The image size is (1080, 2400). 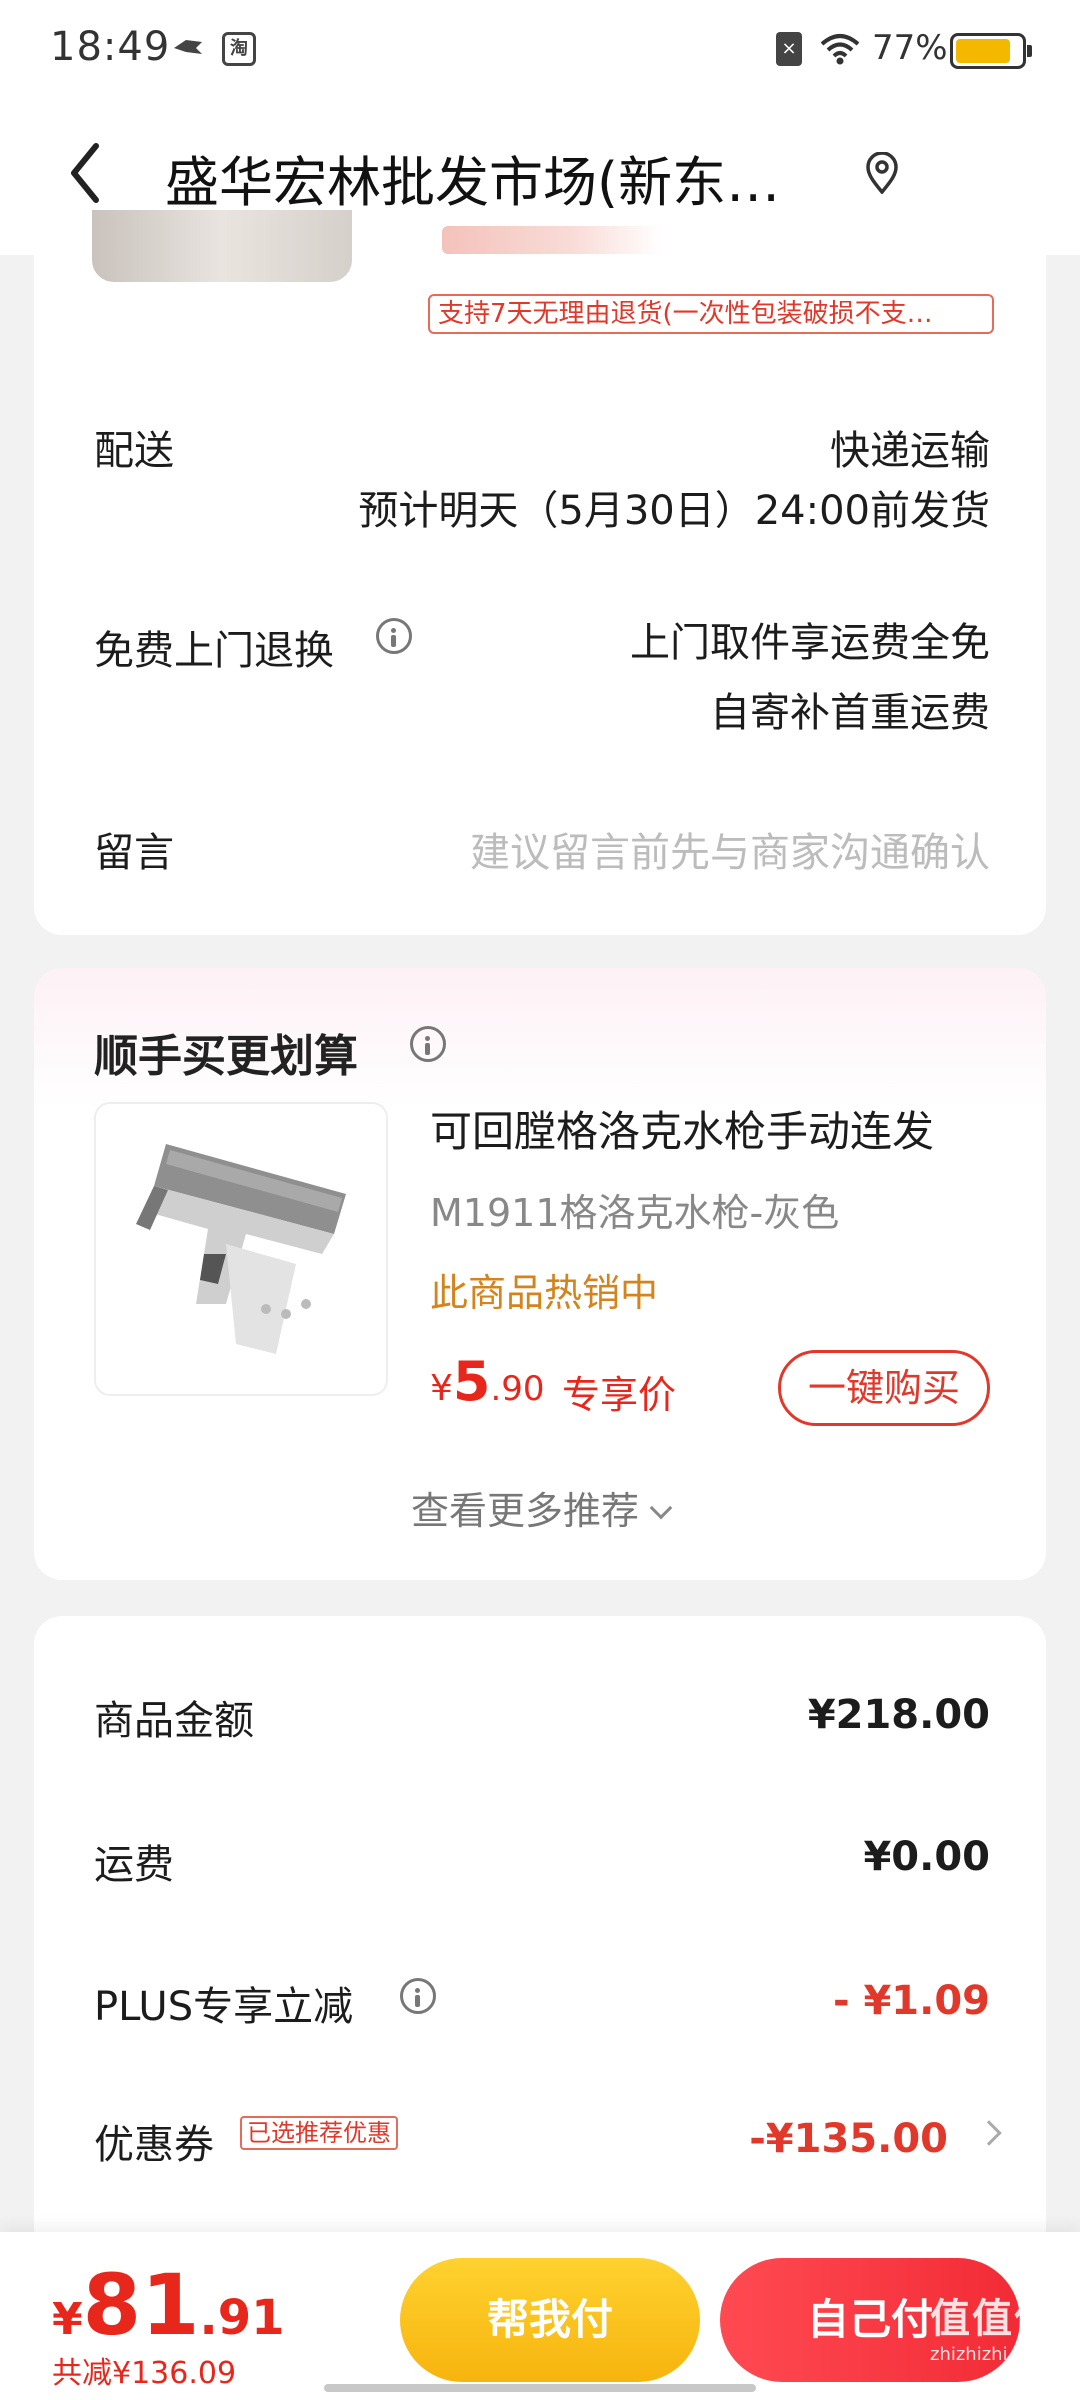 I want to click on notification-icon, so click(x=188, y=47).